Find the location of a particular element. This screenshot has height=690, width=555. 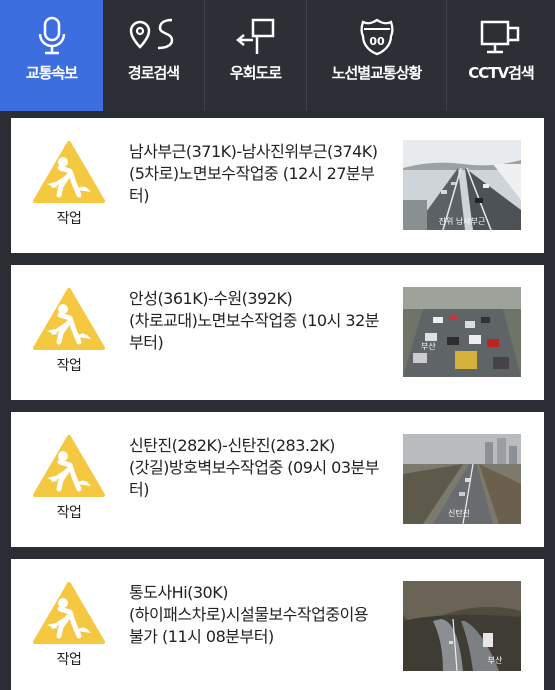

detour-icon is located at coordinates (256, 36).